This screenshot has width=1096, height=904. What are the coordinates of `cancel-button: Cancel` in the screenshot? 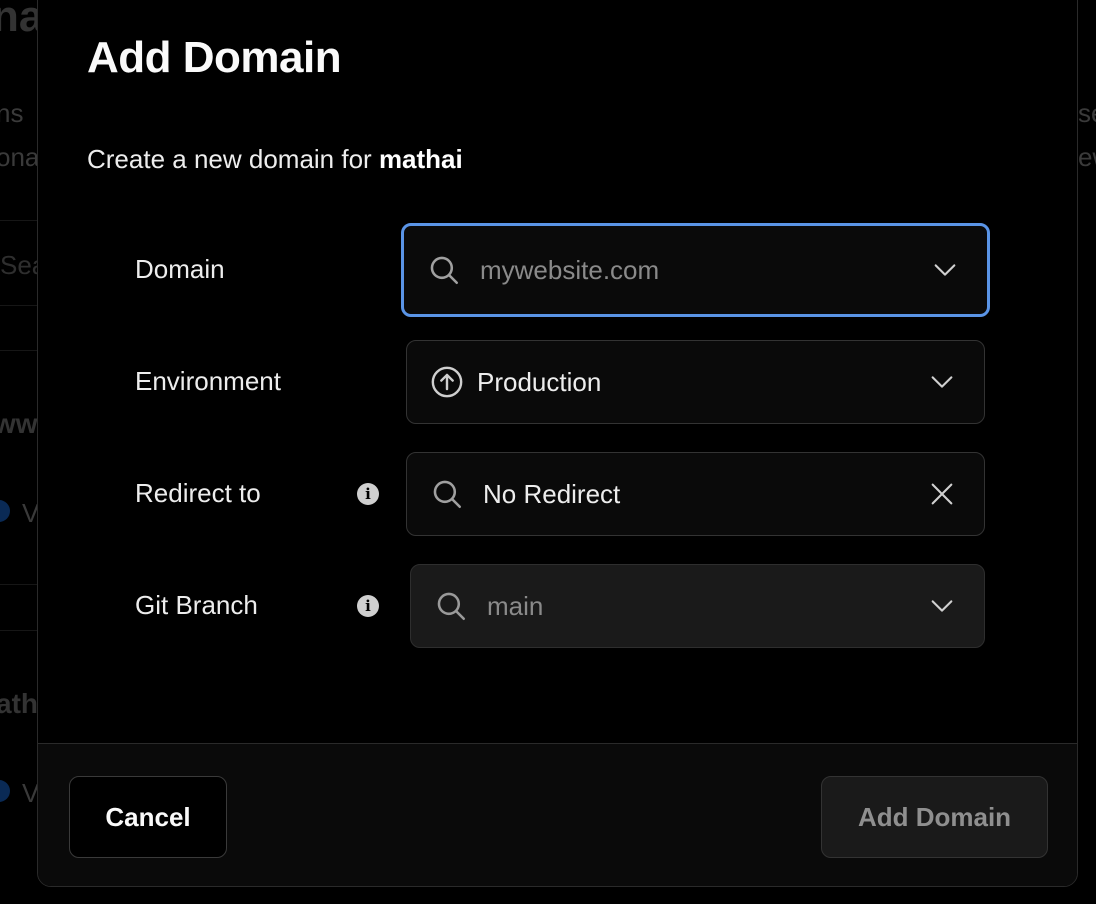 It's located at (148, 817).